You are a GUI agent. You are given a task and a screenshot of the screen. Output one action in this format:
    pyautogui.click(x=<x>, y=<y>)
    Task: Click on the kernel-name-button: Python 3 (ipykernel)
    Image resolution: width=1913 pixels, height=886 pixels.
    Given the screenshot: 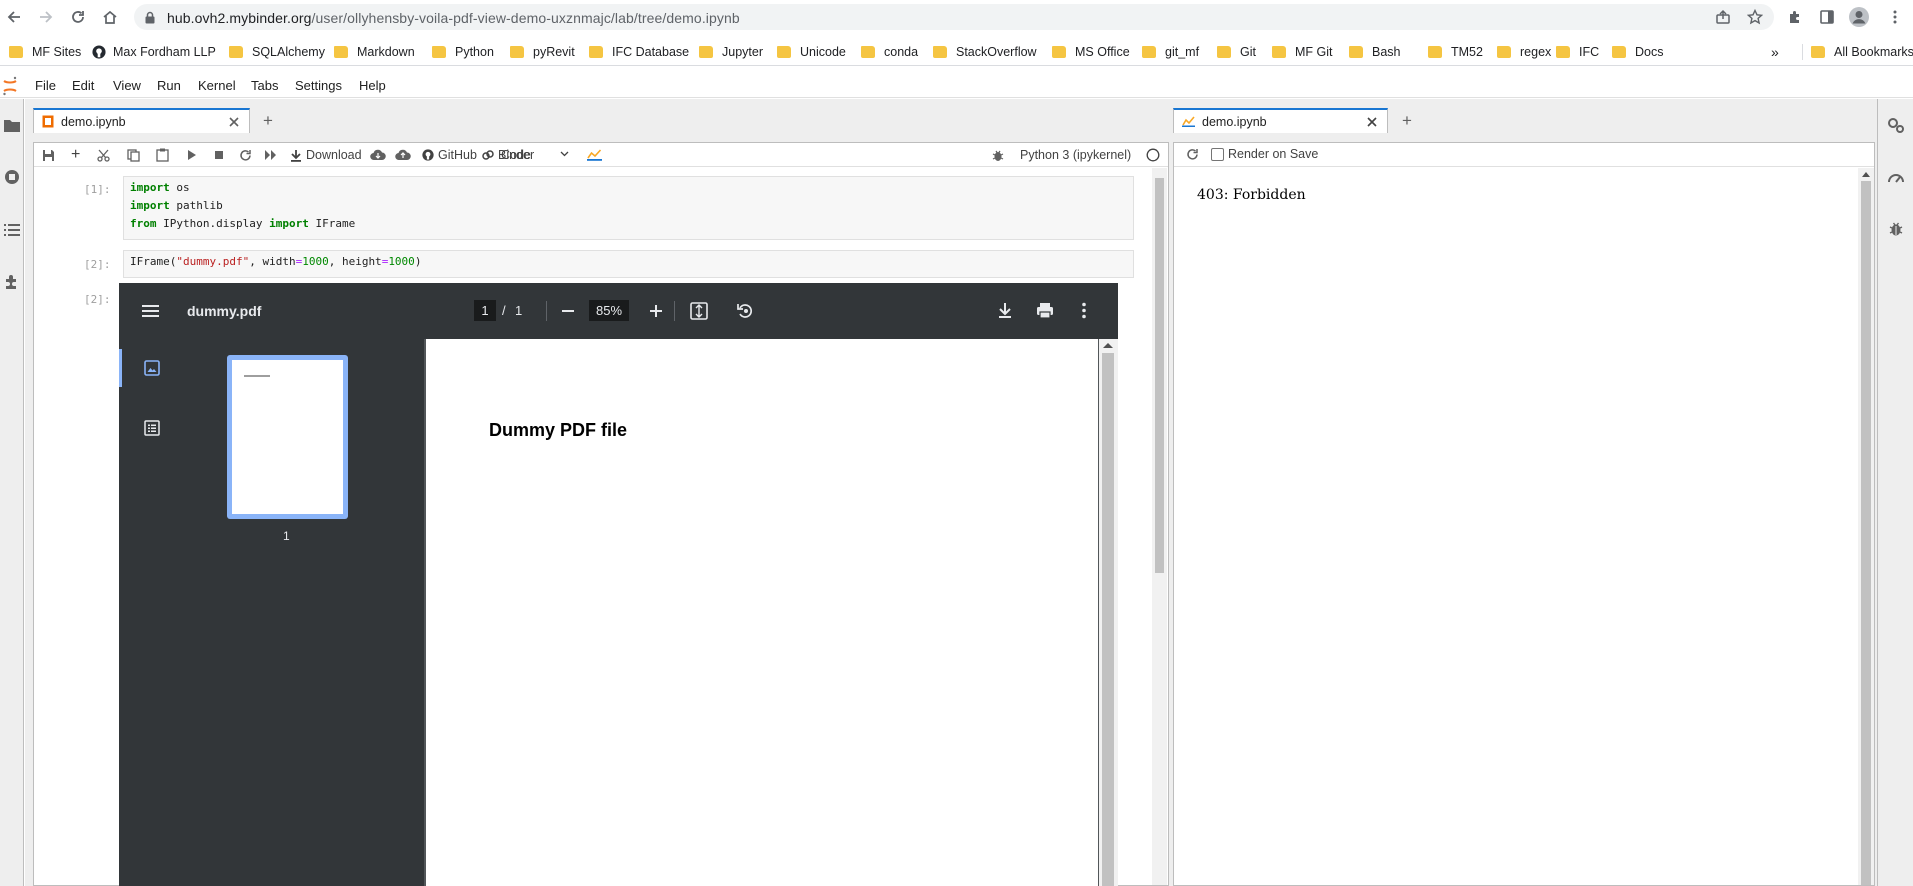 What is the action you would take?
    pyautogui.click(x=1075, y=155)
    